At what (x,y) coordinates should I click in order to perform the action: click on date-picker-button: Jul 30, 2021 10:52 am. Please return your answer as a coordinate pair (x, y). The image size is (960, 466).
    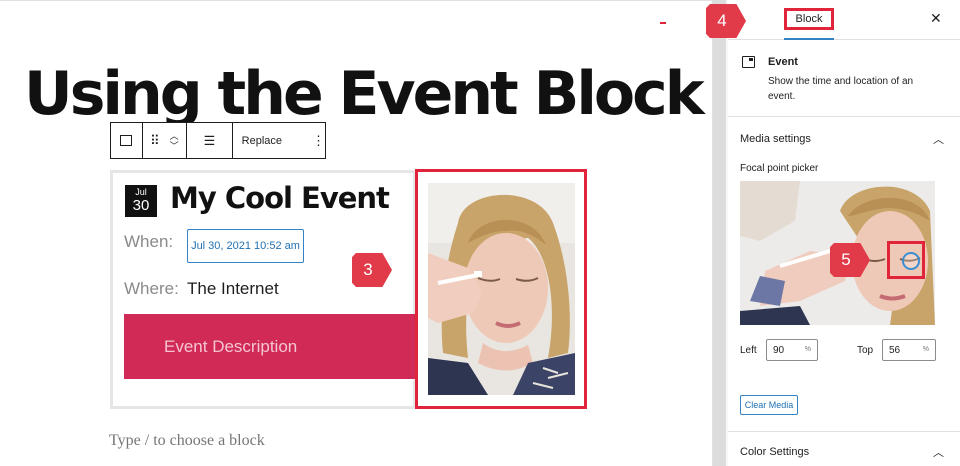
    Looking at the image, I should click on (245, 246).